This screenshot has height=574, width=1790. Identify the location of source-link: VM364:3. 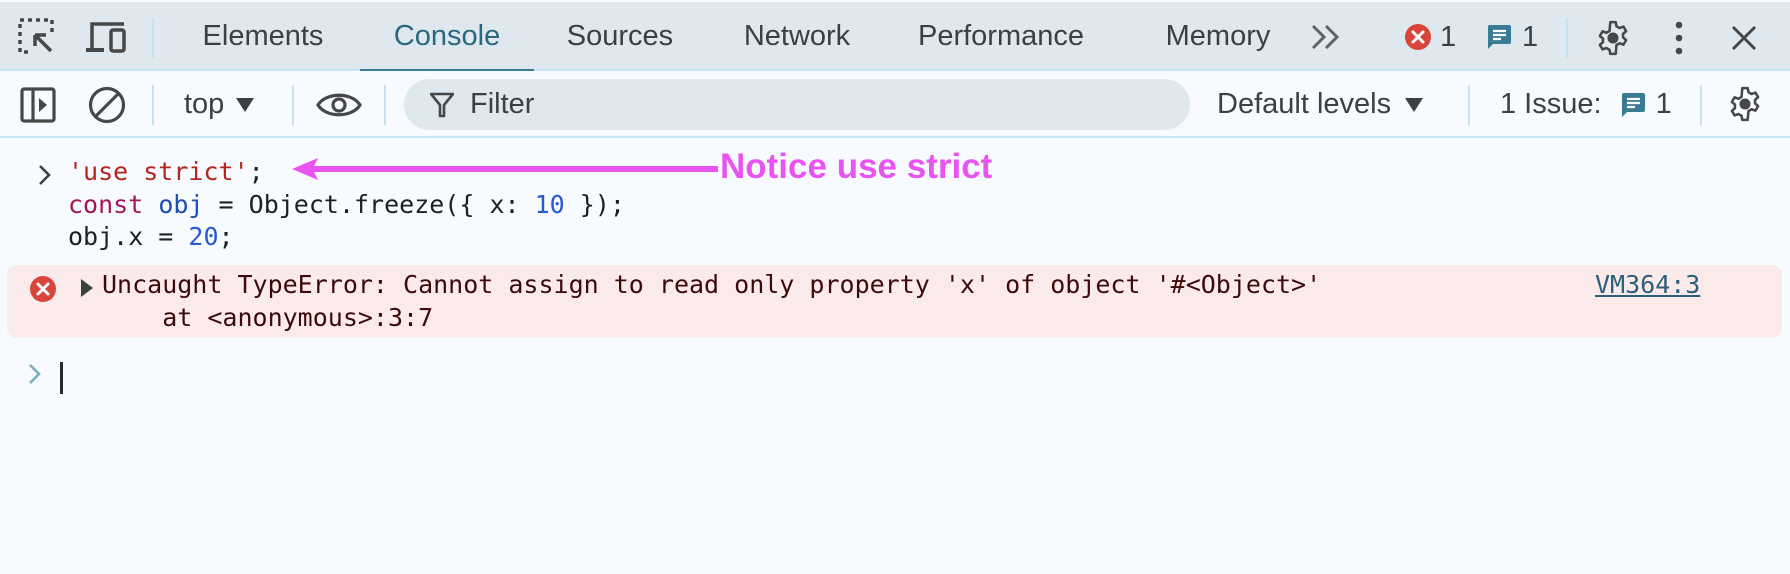
(1647, 284).